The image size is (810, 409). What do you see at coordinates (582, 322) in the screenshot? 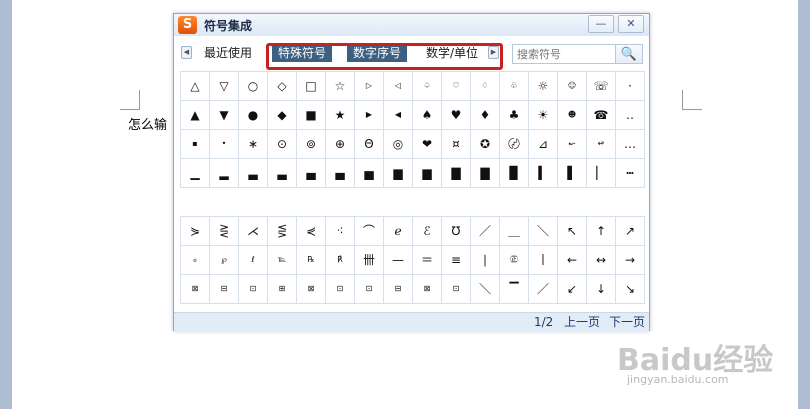
I see `prev-page-link: 上一页` at bounding box center [582, 322].